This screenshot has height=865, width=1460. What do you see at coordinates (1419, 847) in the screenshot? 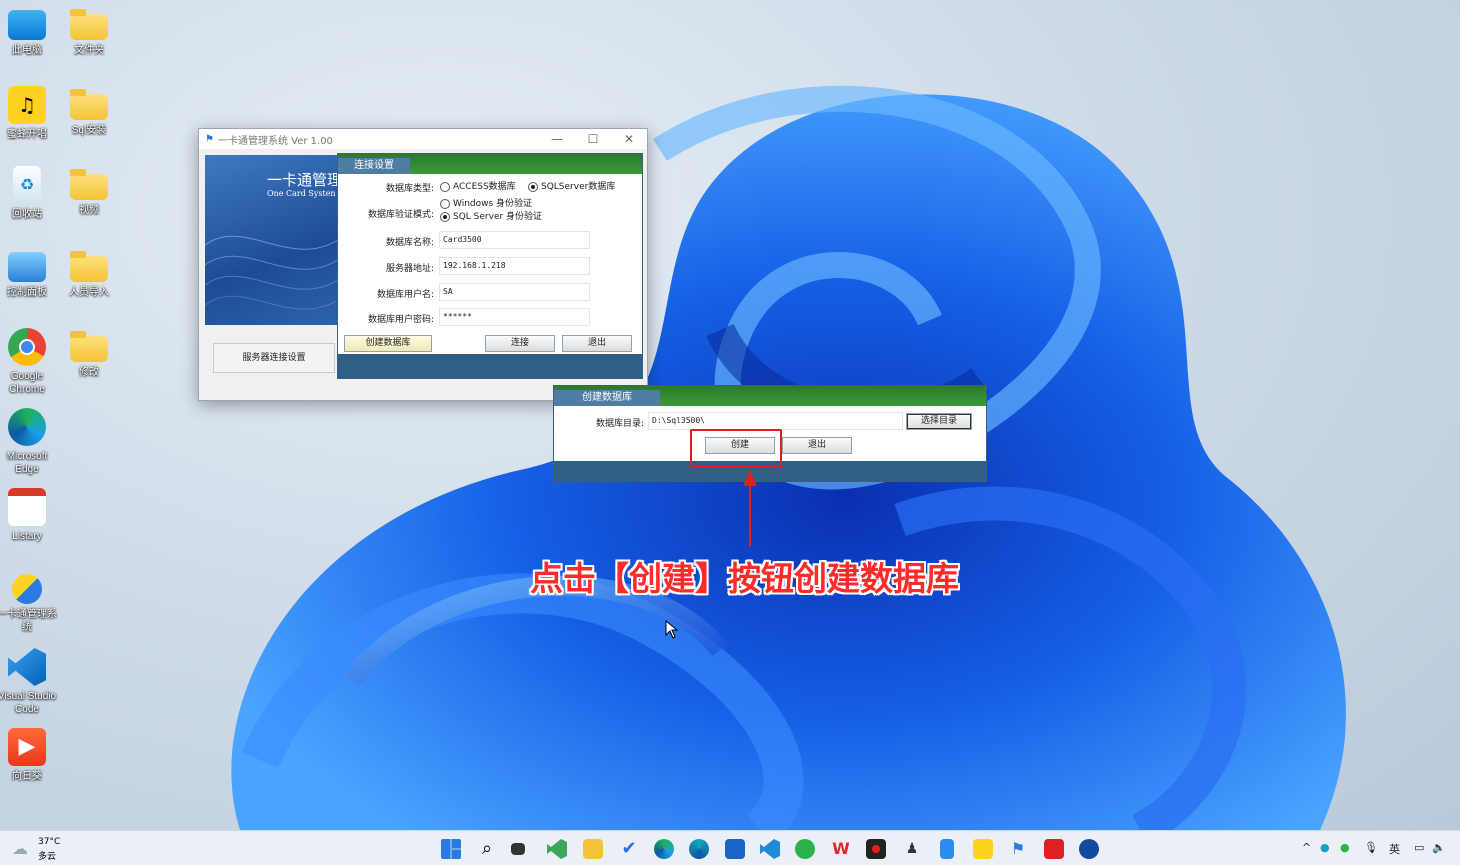
I see `display-icon: ▭` at bounding box center [1419, 847].